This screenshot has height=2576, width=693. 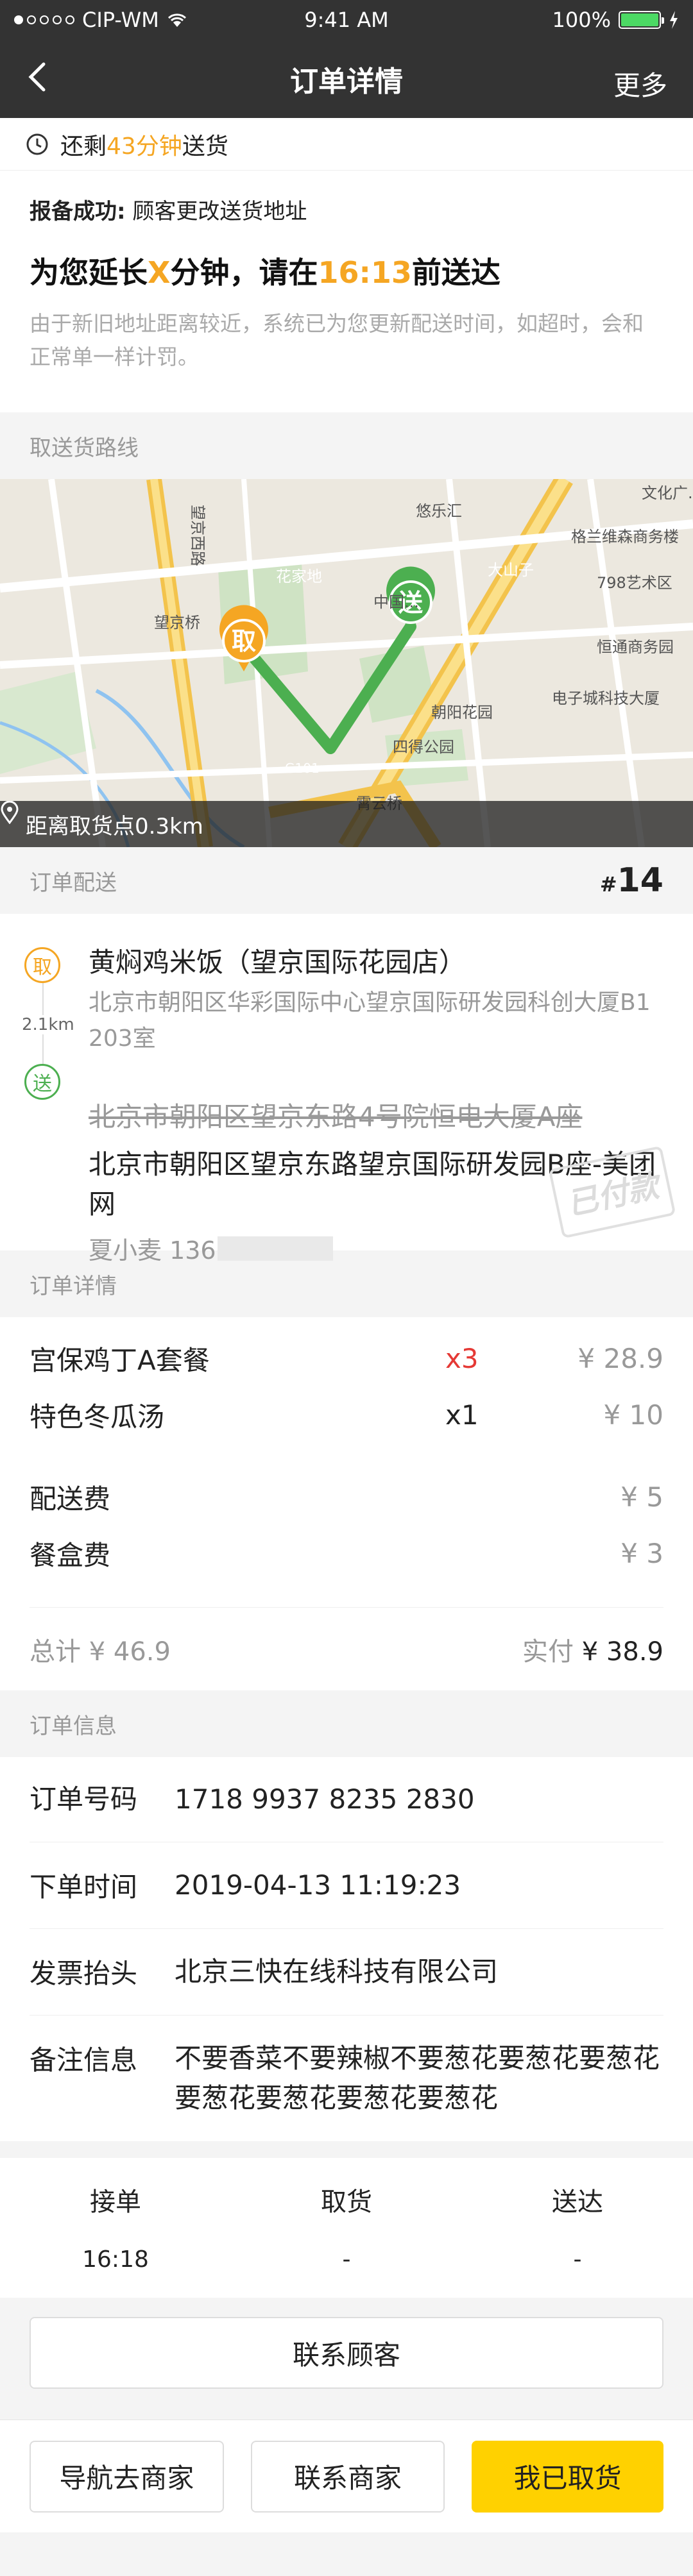 What do you see at coordinates (577, 2228) in the screenshot?
I see `progress-step: 送达 -` at bounding box center [577, 2228].